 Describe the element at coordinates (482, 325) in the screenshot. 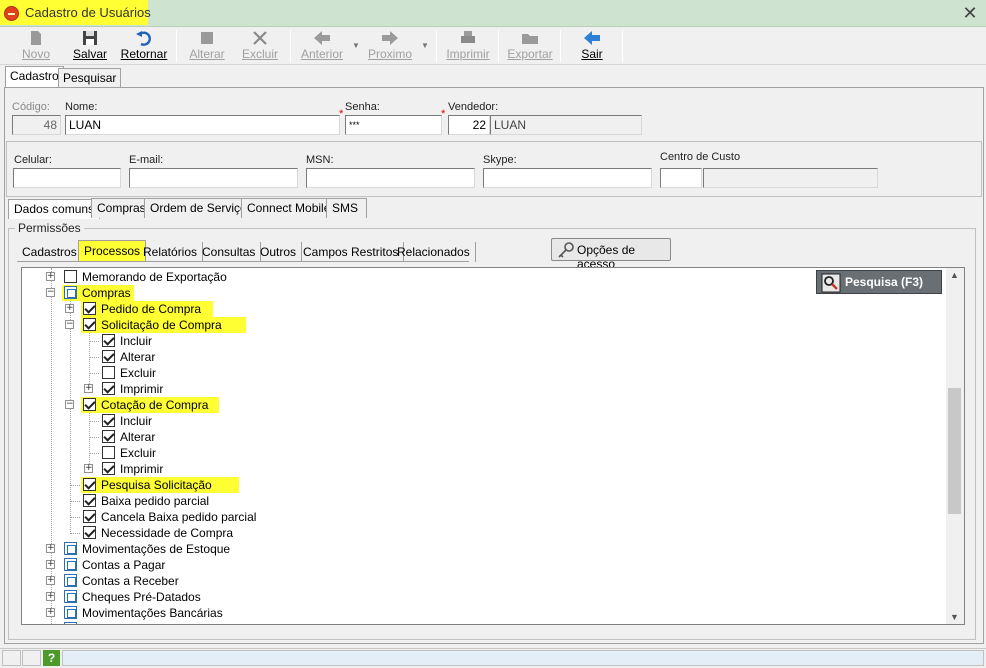

I see `tree-node: − Solicitação de Compra` at that location.